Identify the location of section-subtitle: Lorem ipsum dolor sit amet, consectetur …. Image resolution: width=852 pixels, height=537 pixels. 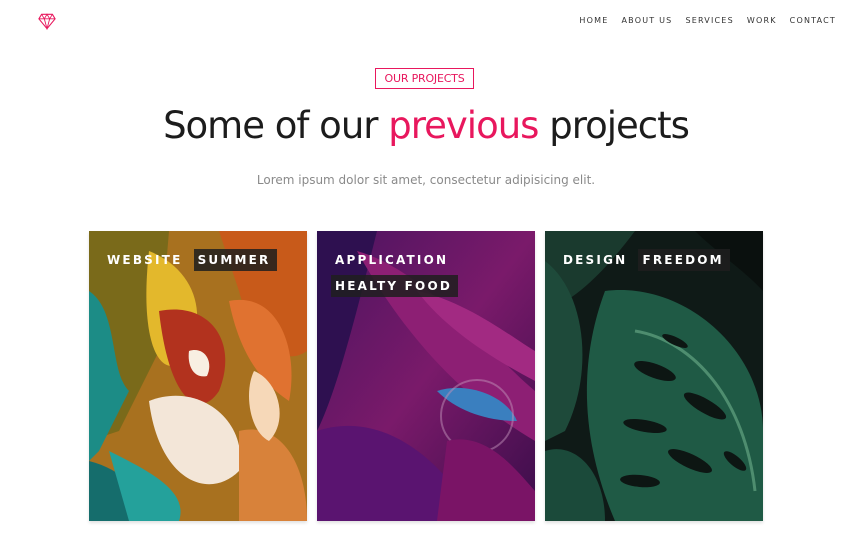
(426, 180).